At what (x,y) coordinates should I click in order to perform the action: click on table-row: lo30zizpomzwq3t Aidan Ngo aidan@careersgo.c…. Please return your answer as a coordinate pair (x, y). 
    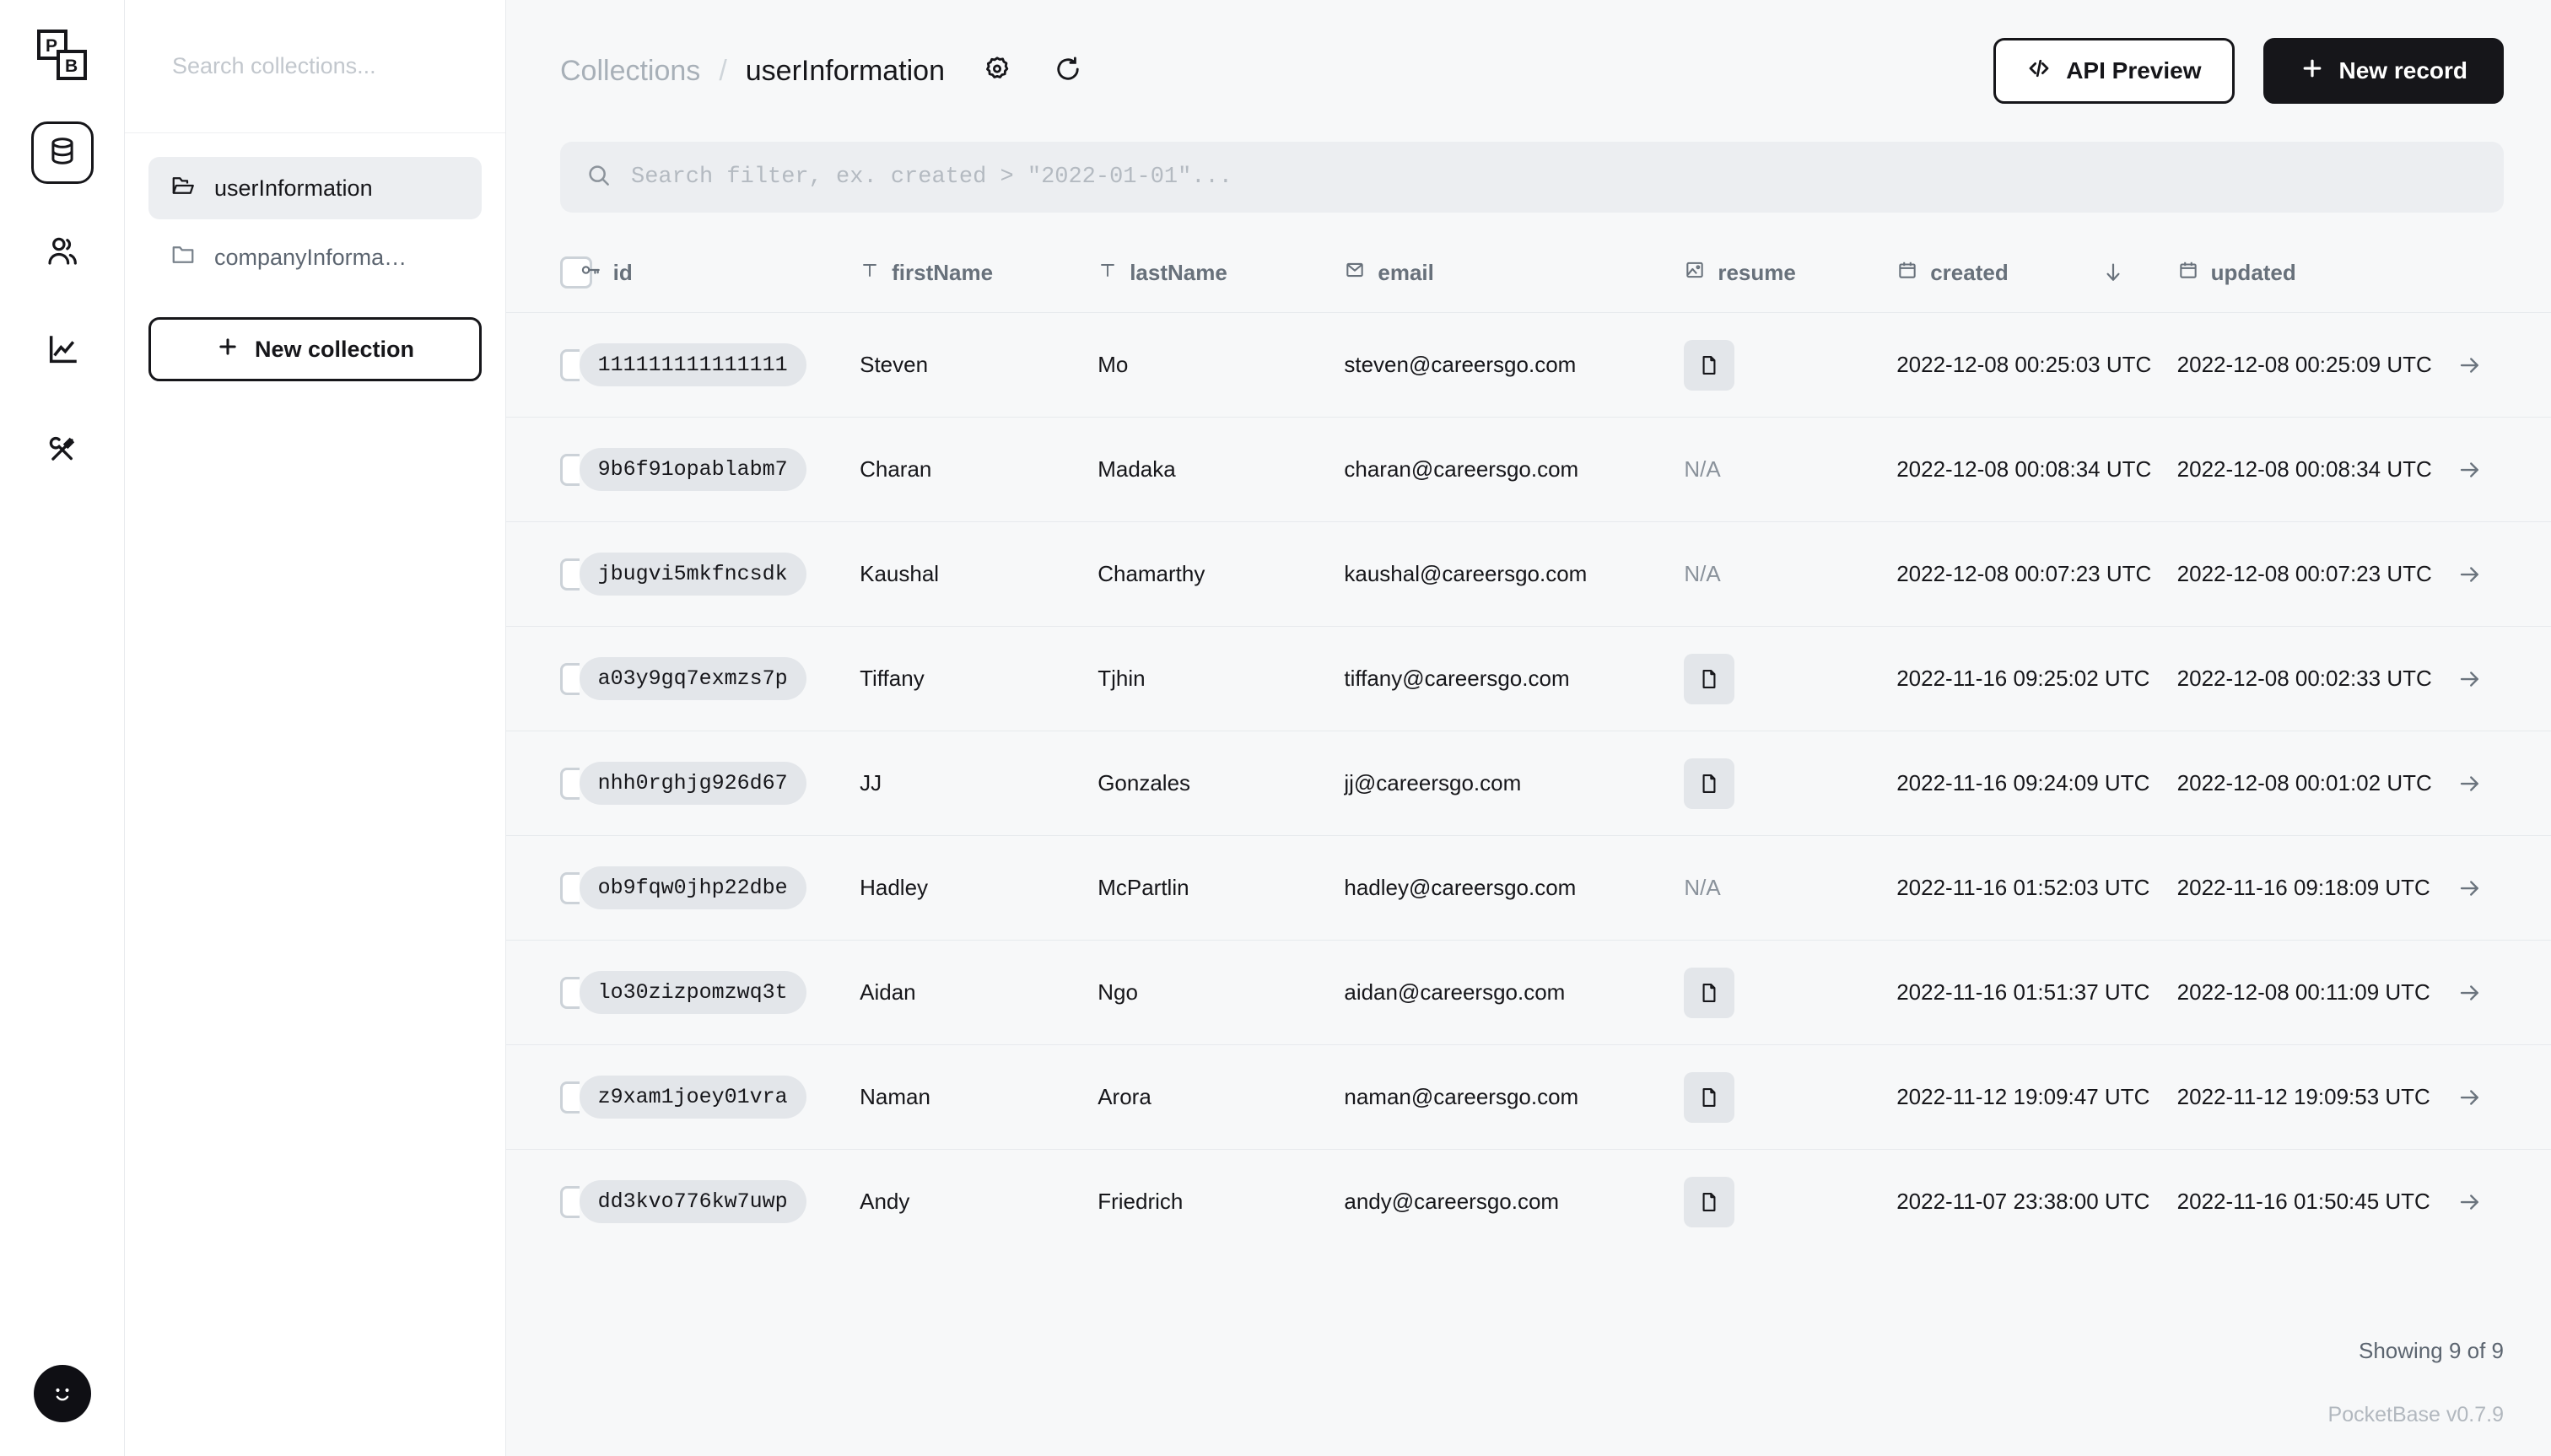
    Looking at the image, I should click on (1528, 992).